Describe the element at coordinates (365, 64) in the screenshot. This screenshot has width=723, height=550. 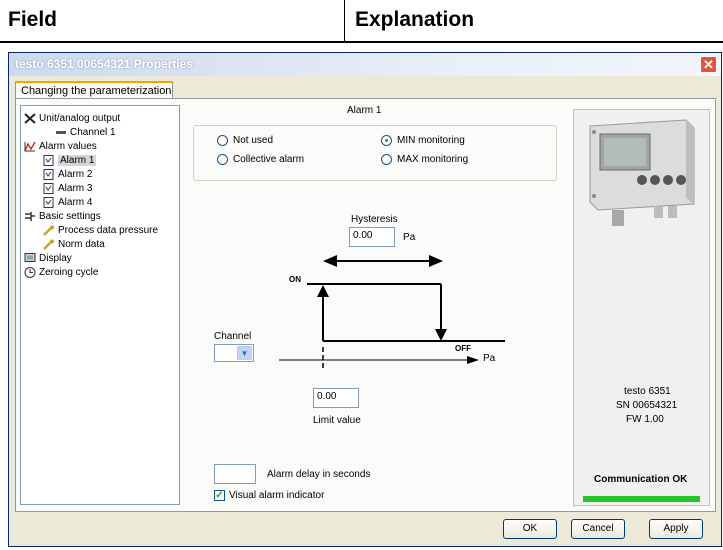
I see `title-bar: testo 6351 00654321 Properties ✕` at that location.